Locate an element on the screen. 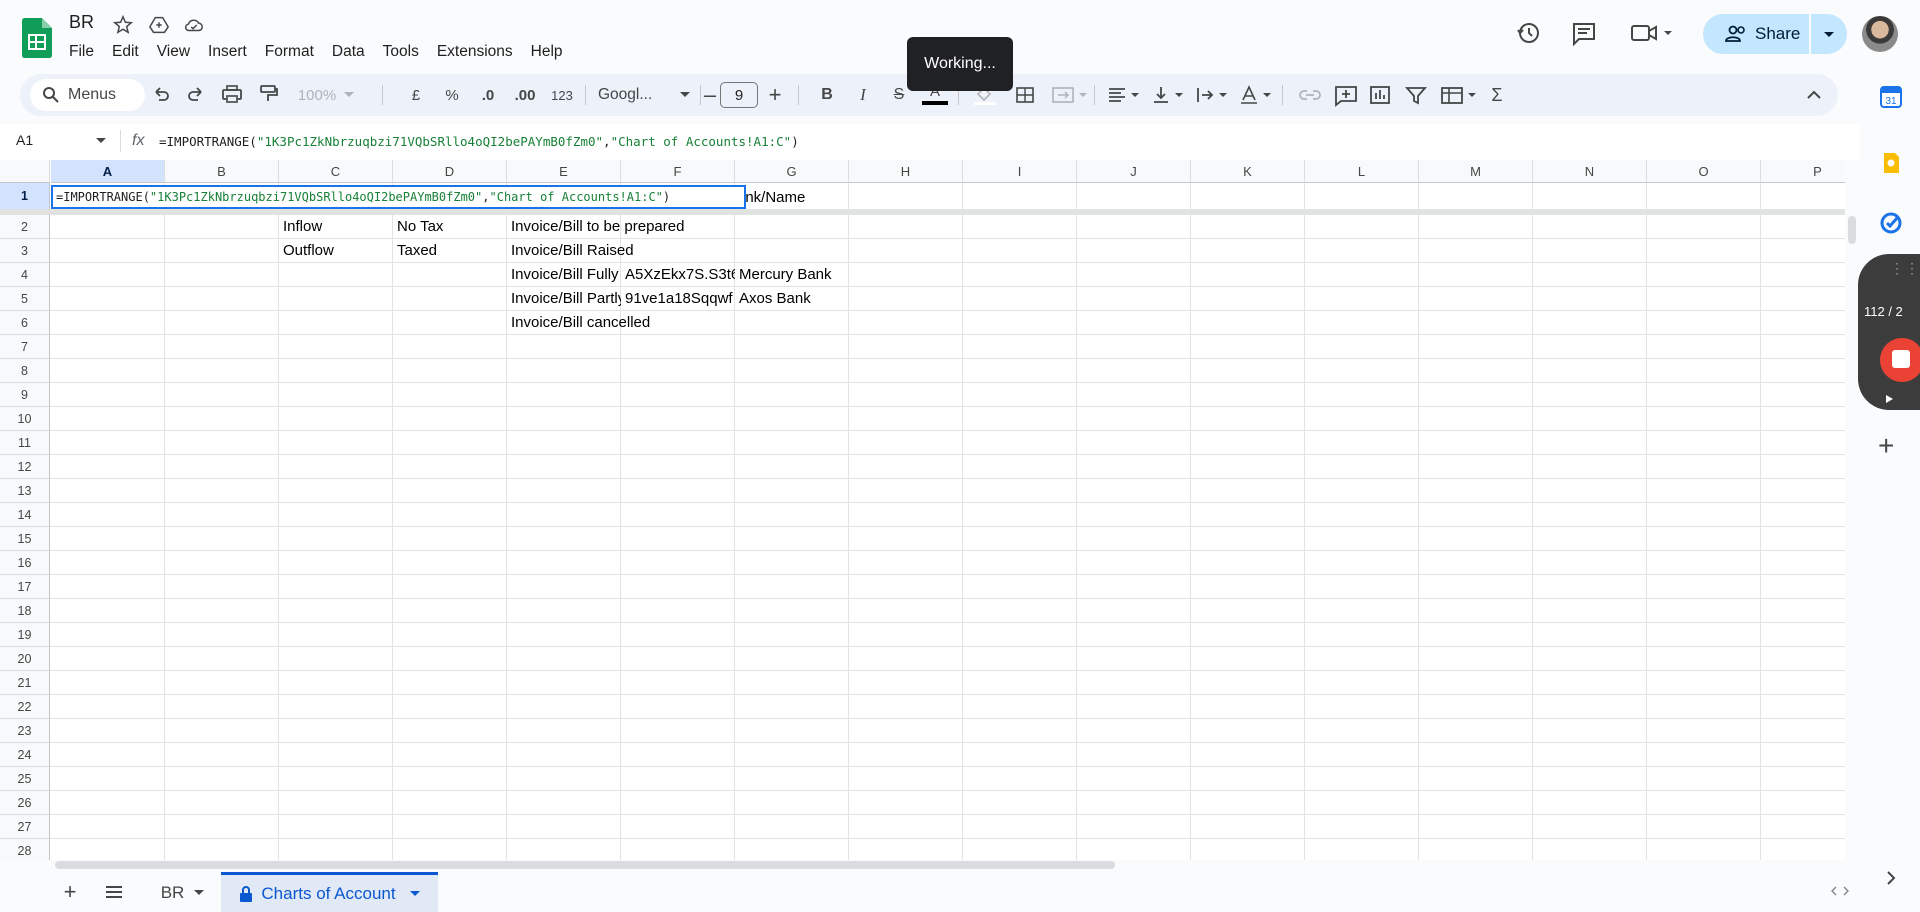 The image size is (1920, 912). column-header-b: B is located at coordinates (222, 171).